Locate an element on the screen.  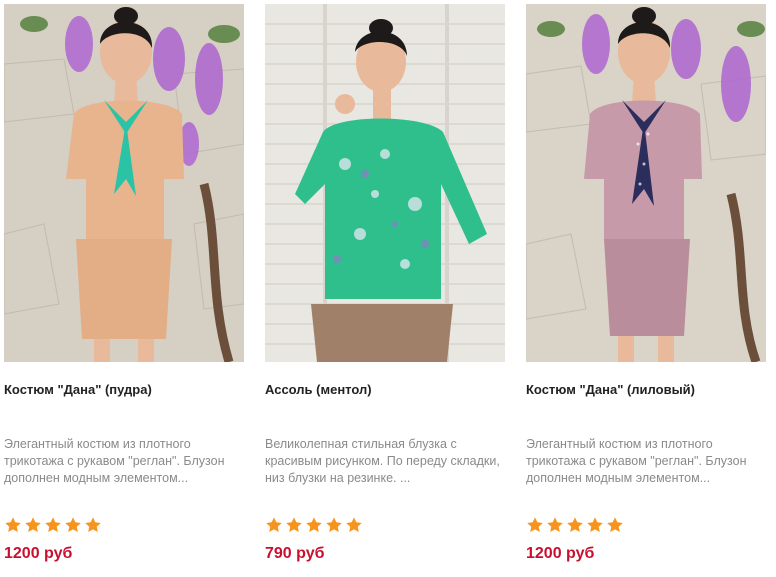
product-title-link: Ассоль (ментол) is located at coordinates (390, 390).